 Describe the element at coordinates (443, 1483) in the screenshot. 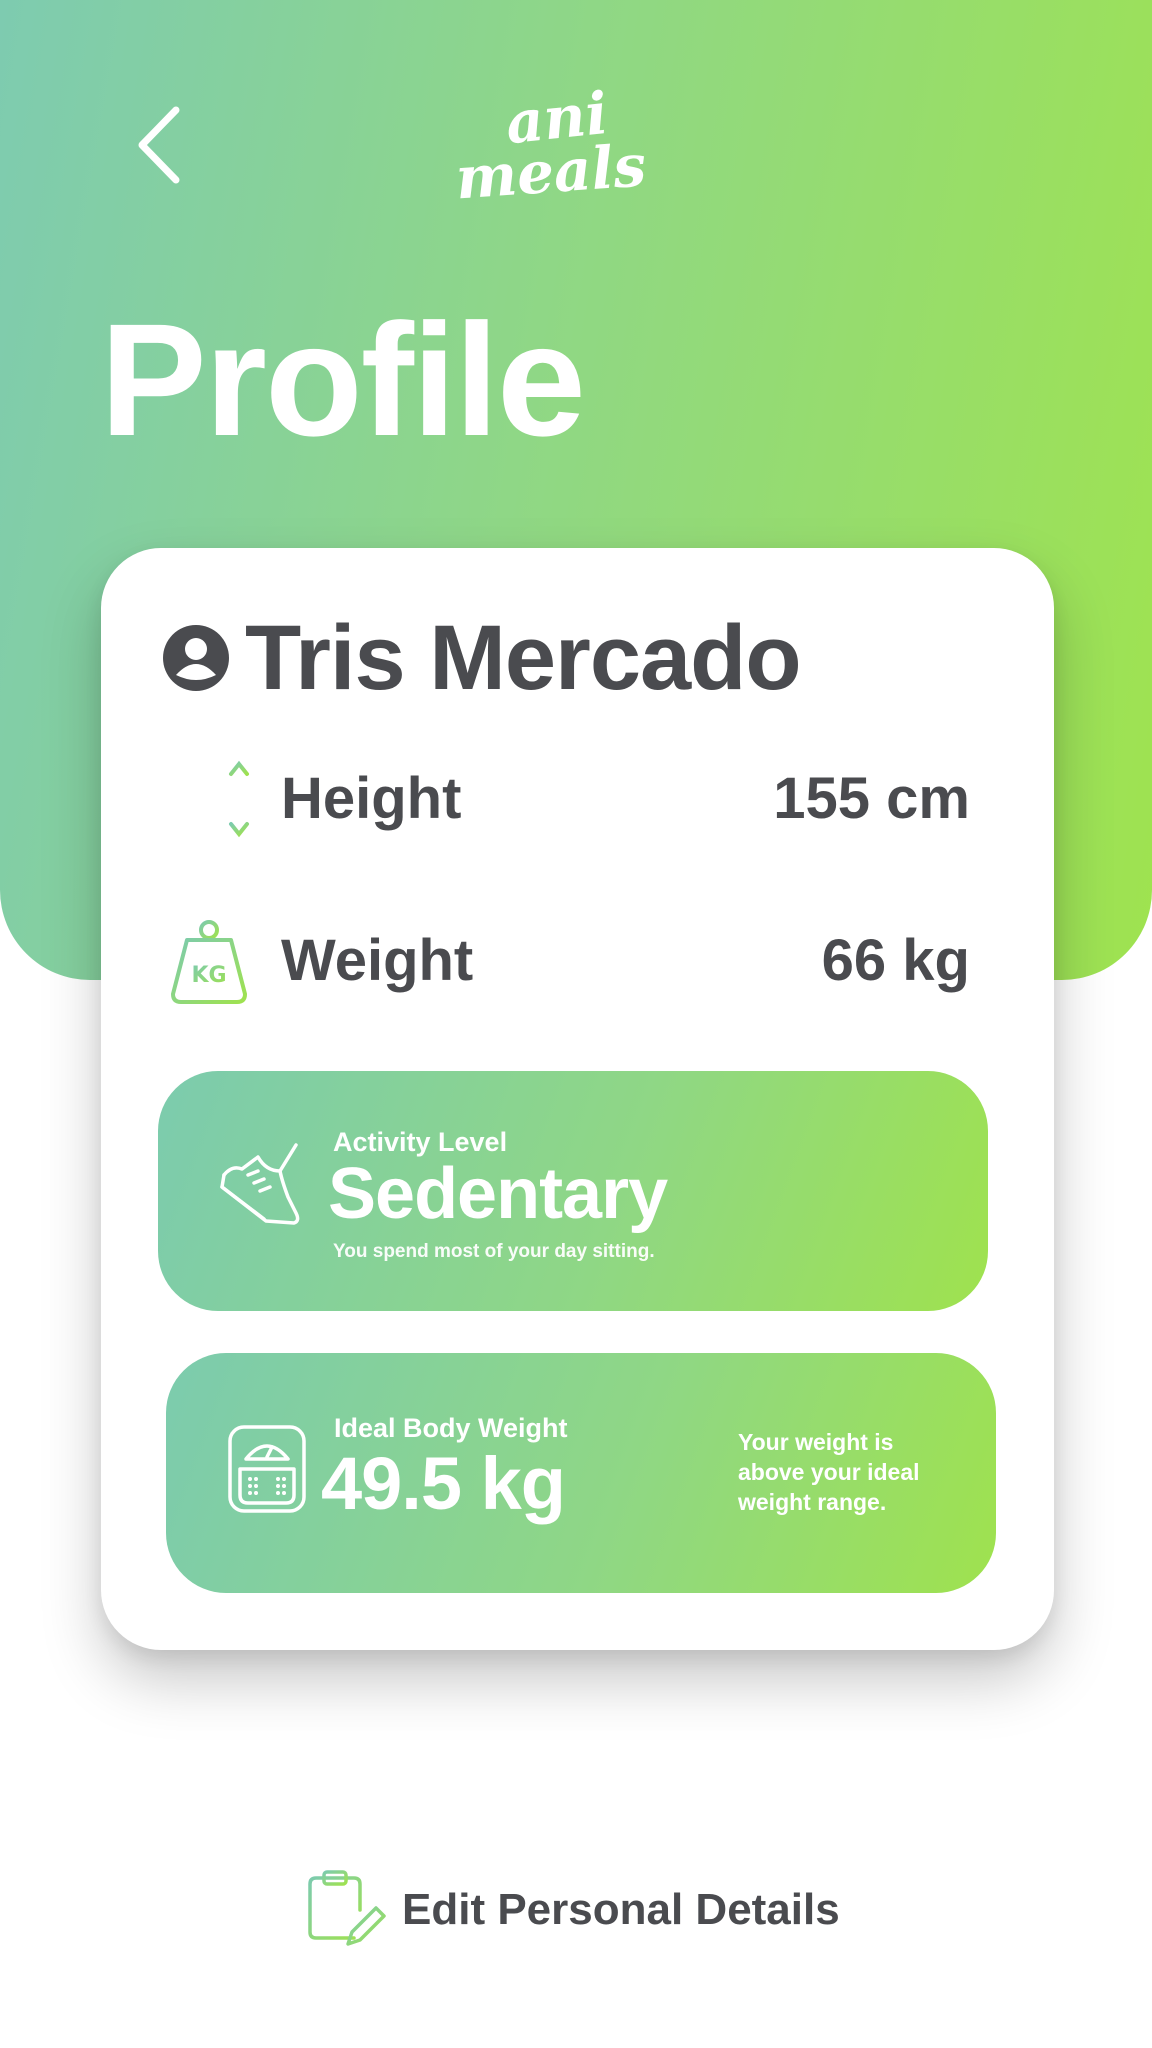

I see `ideal-weight-value: 49.5 kg` at that location.